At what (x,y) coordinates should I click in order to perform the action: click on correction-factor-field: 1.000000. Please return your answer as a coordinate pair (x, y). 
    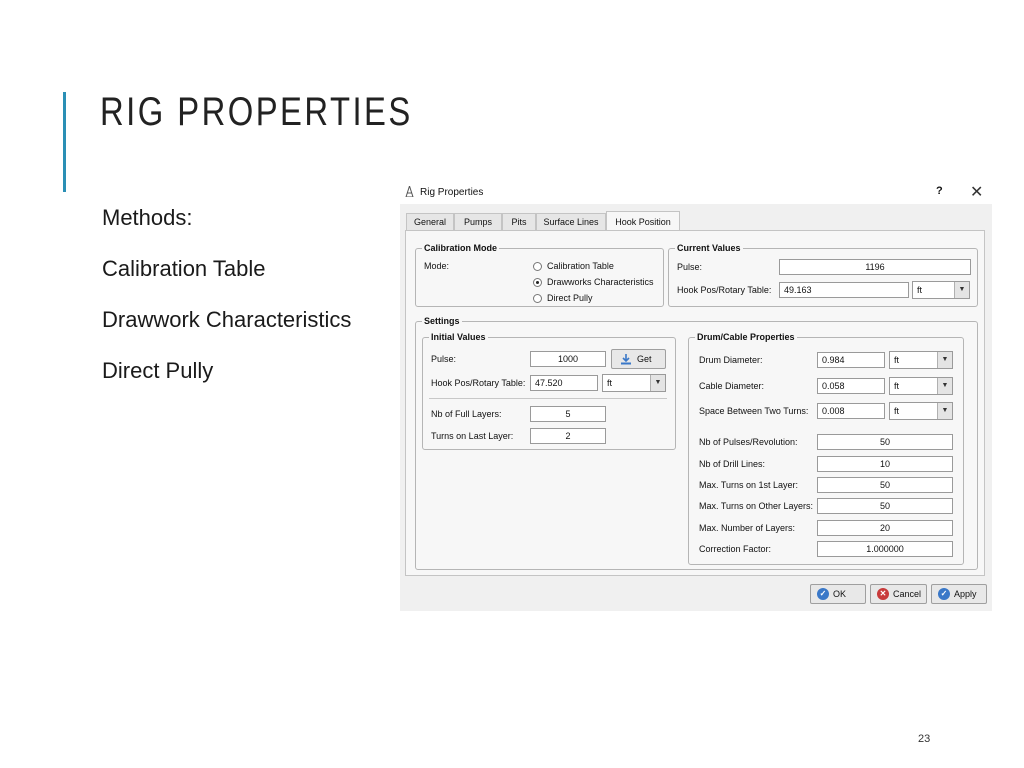
    Looking at the image, I should click on (885, 549).